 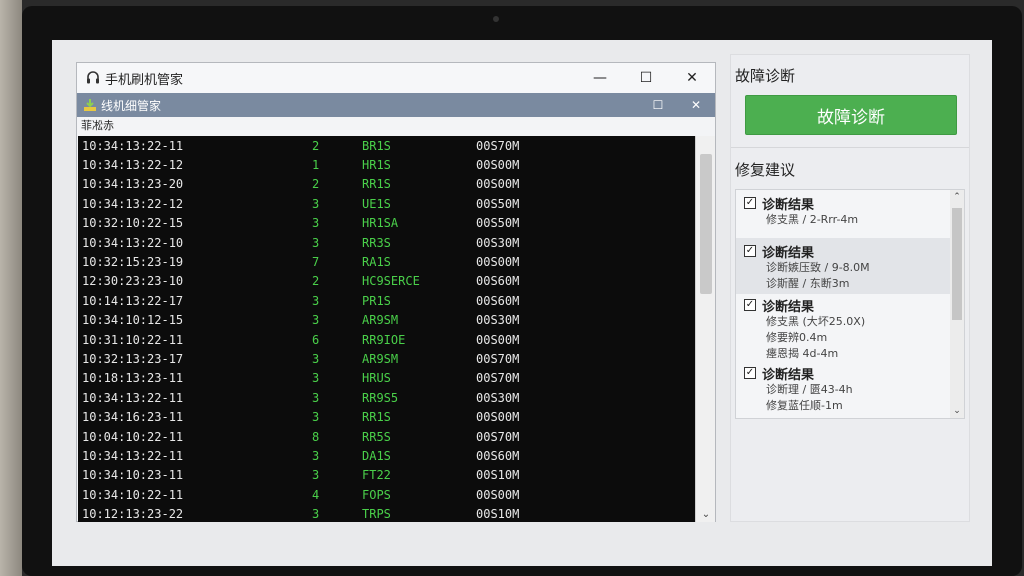 What do you see at coordinates (384, 339) in the screenshot?
I see `log-code: RR9IOE` at bounding box center [384, 339].